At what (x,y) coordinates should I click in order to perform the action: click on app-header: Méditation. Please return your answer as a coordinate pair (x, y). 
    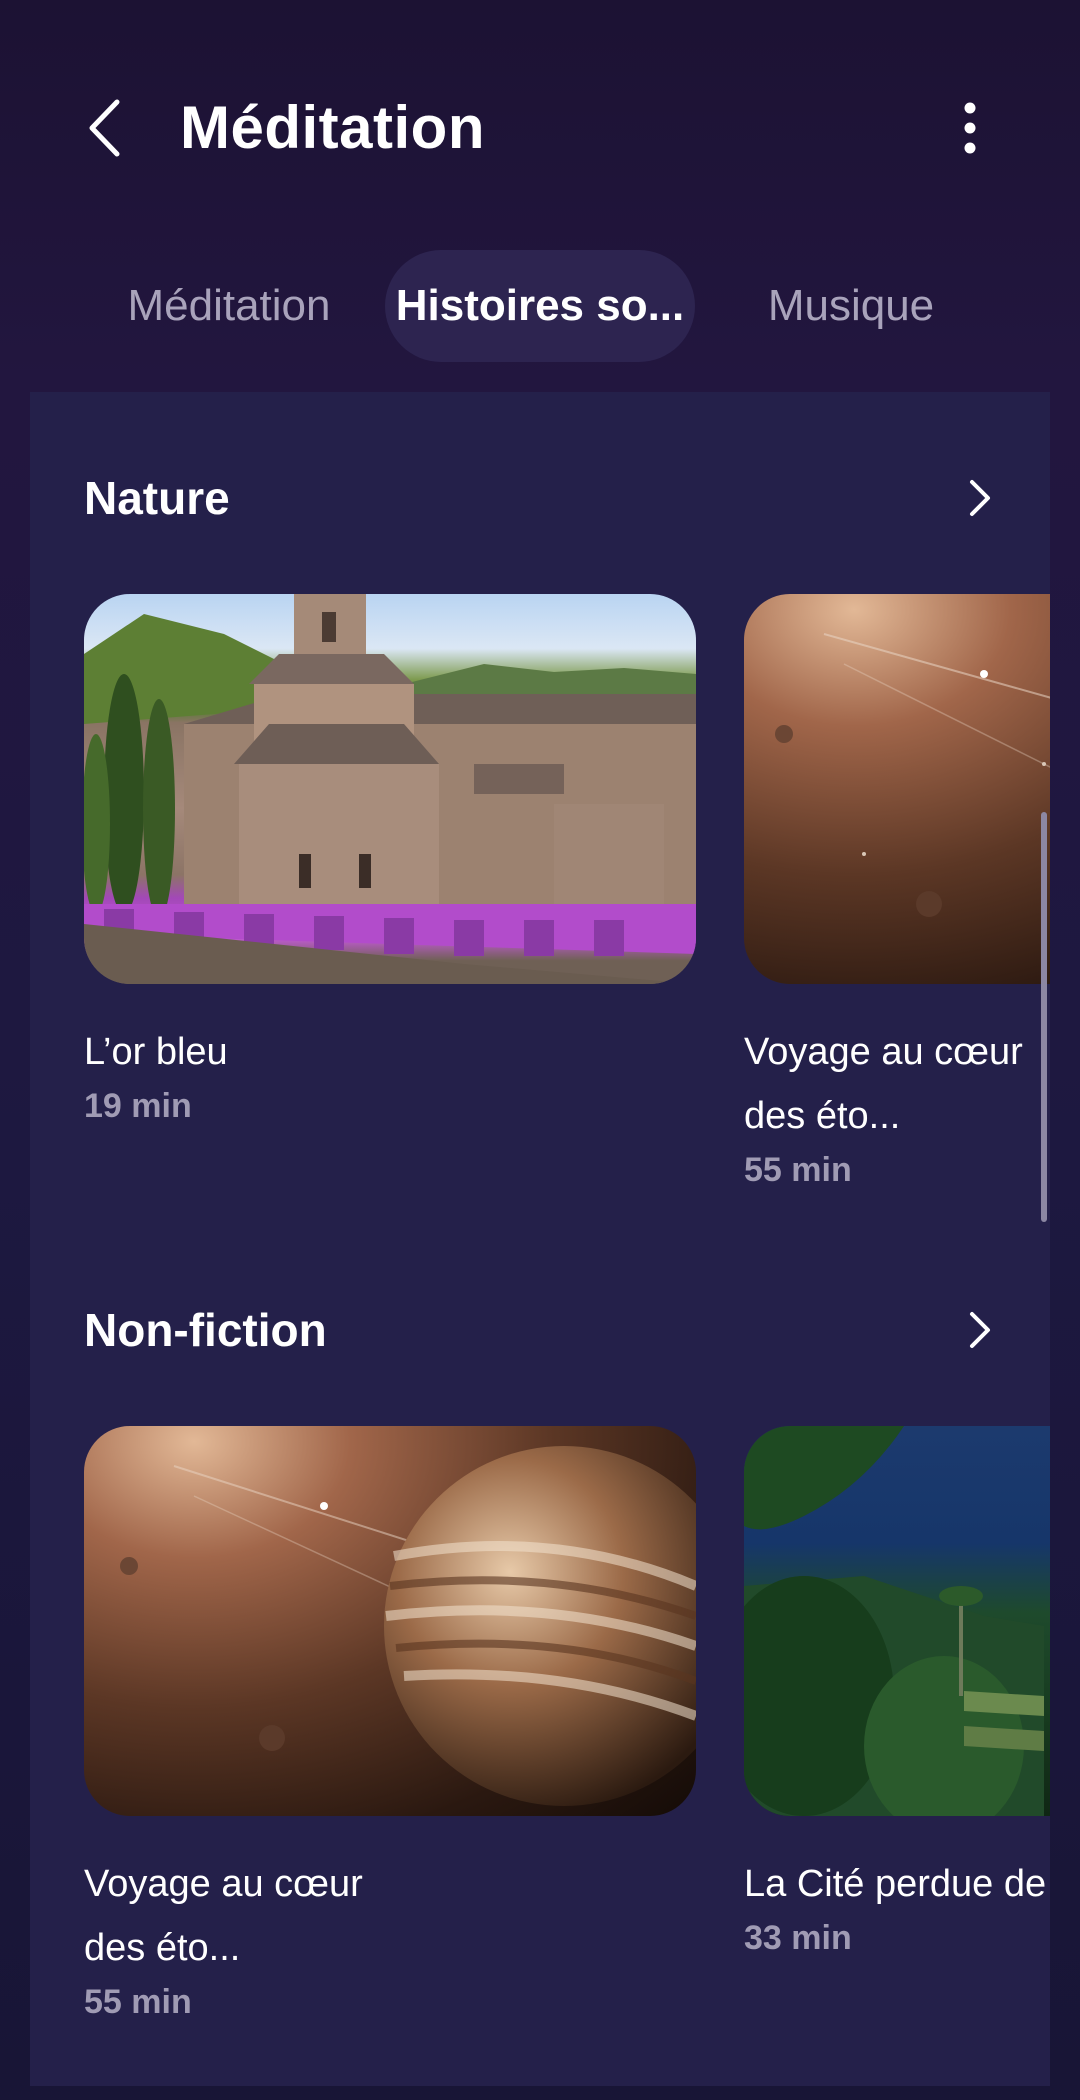
    Looking at the image, I should click on (540, 120).